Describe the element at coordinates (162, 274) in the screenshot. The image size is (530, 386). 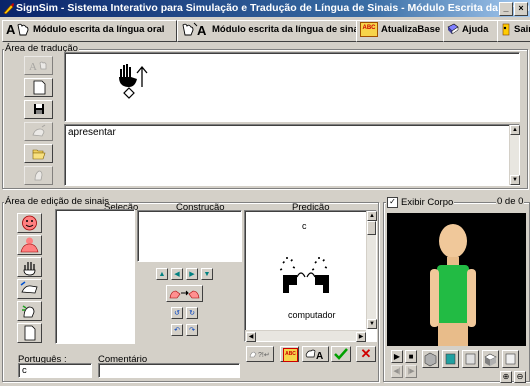
I see `move-up-button: ▲` at that location.